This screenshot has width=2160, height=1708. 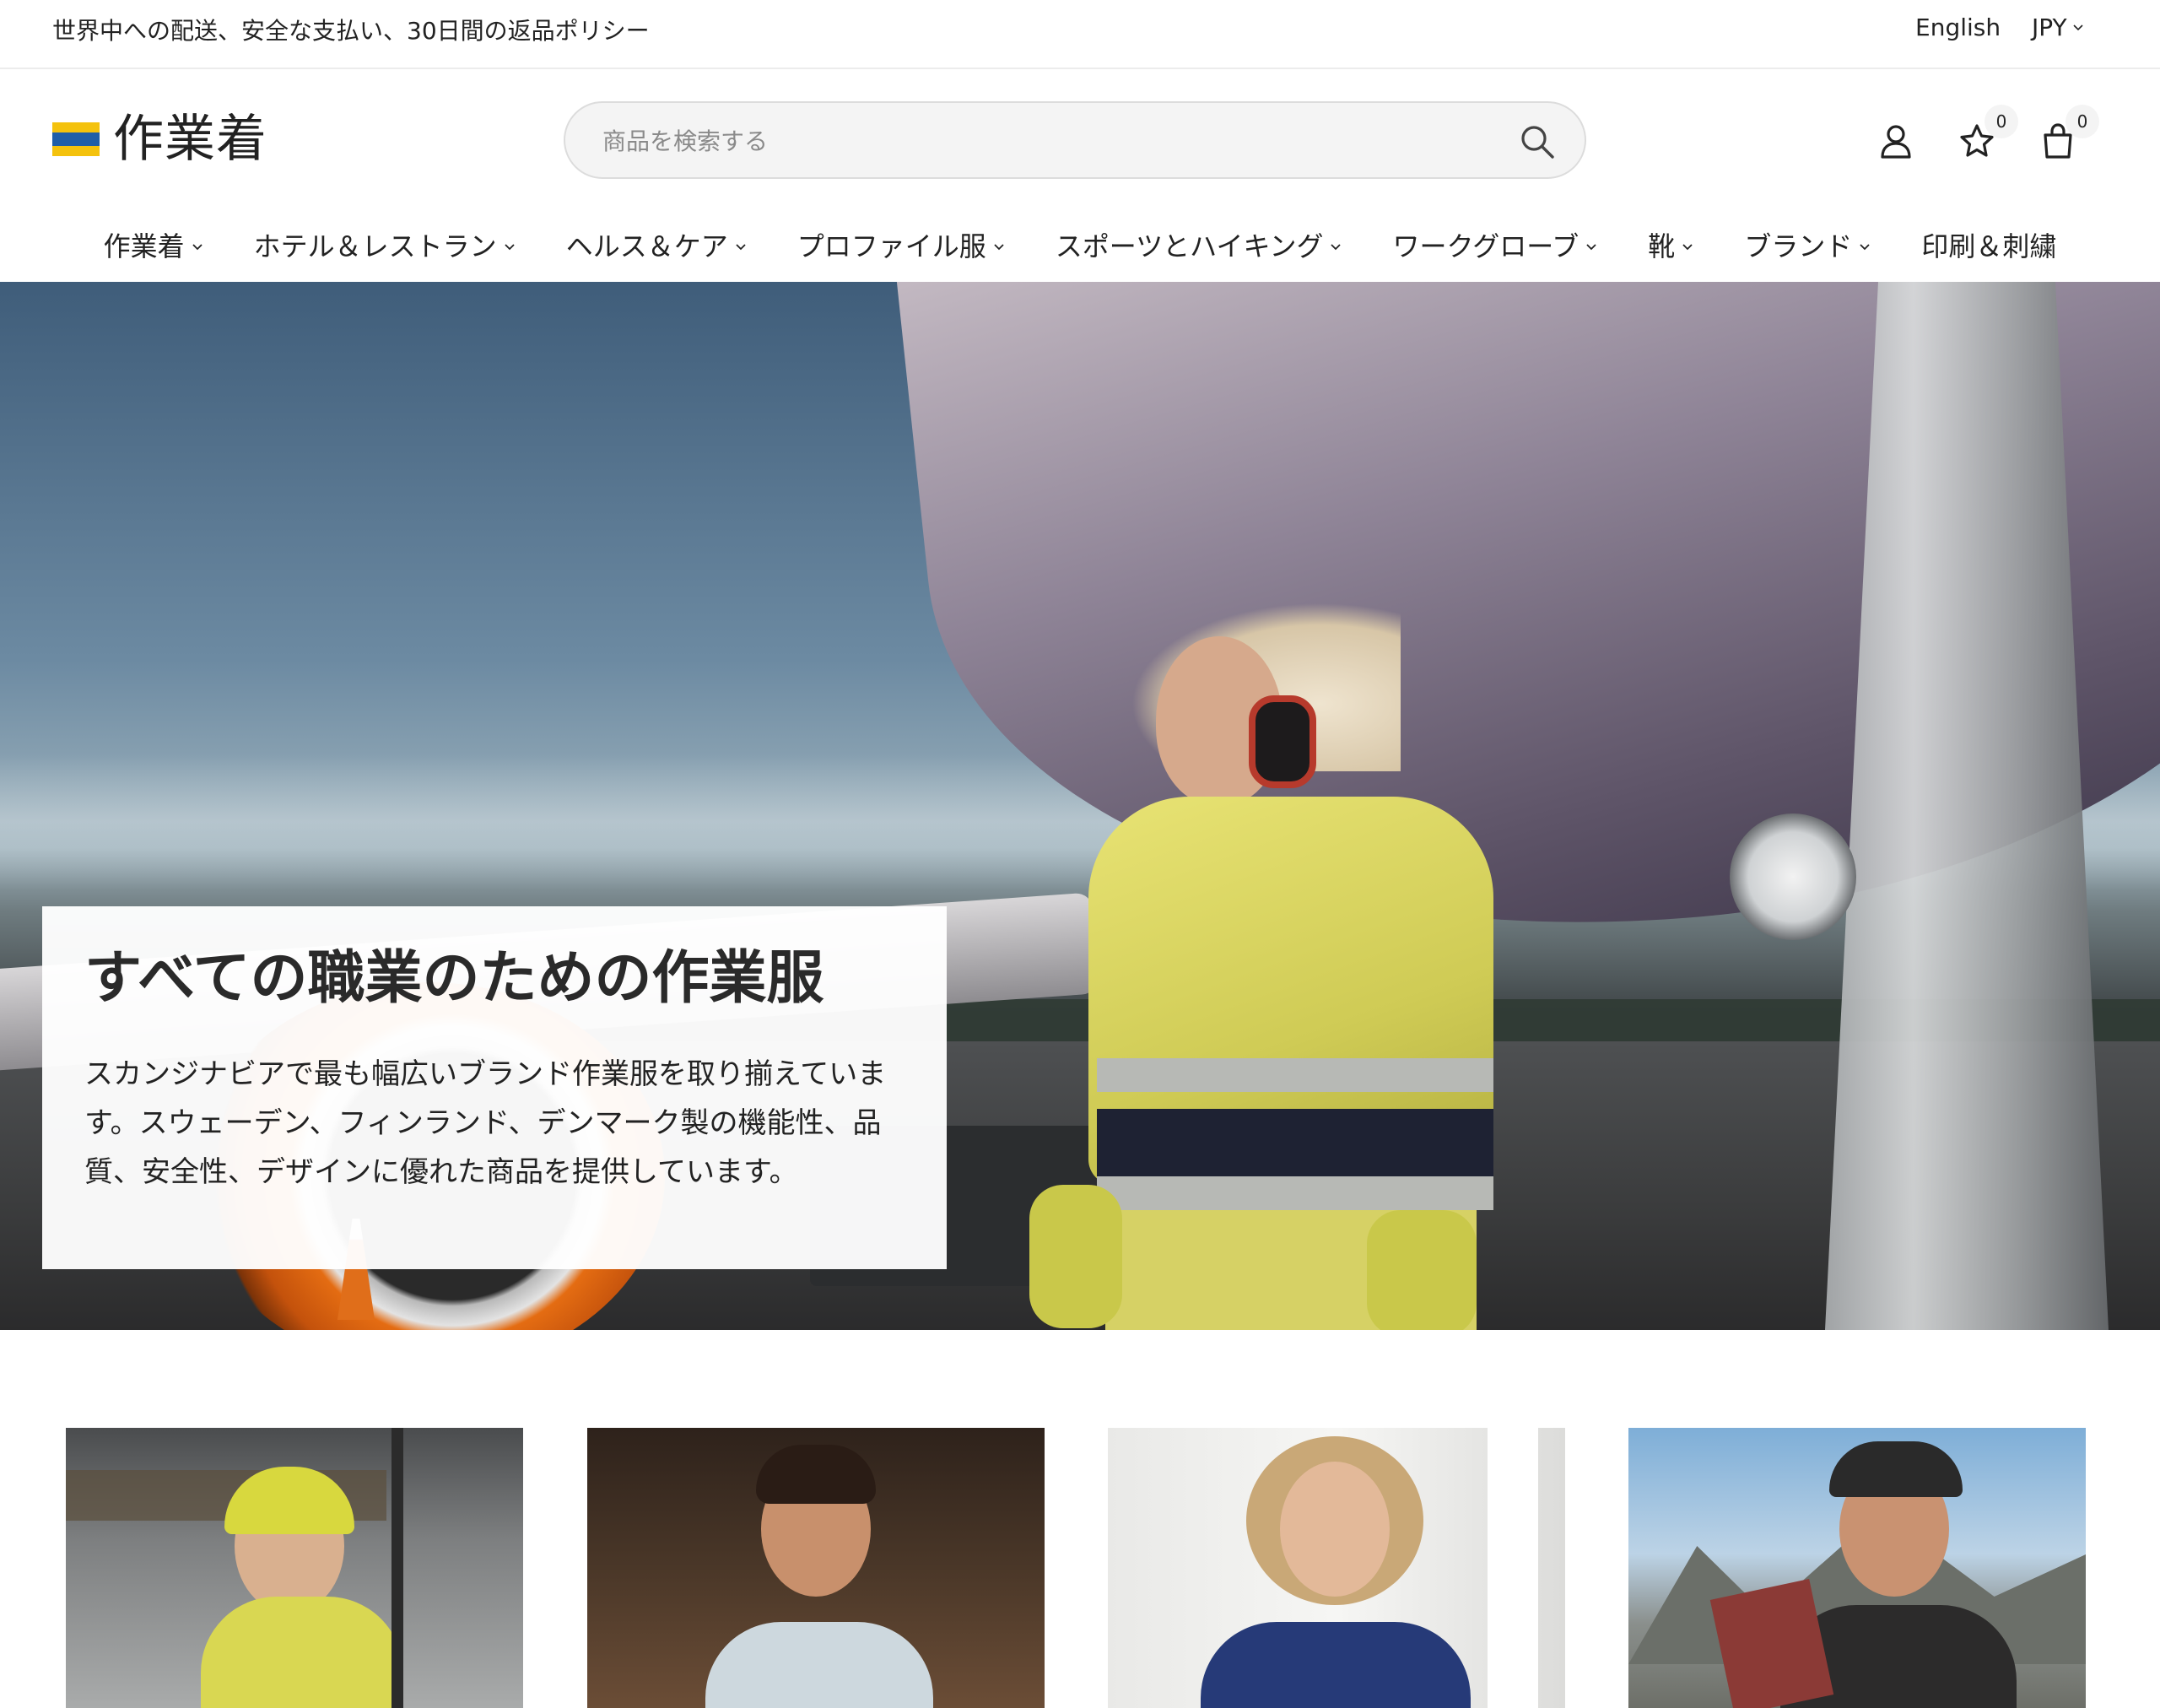 What do you see at coordinates (1189, 246) in the screenshot?
I see `nav-item-label: スポーツとハイキング` at bounding box center [1189, 246].